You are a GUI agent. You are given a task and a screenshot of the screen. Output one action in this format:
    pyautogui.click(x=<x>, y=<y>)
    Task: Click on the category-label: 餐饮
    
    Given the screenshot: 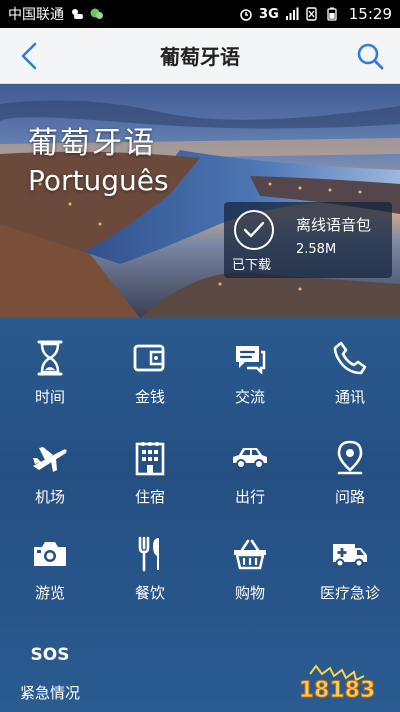 What is the action you would take?
    pyautogui.click(x=149, y=593)
    